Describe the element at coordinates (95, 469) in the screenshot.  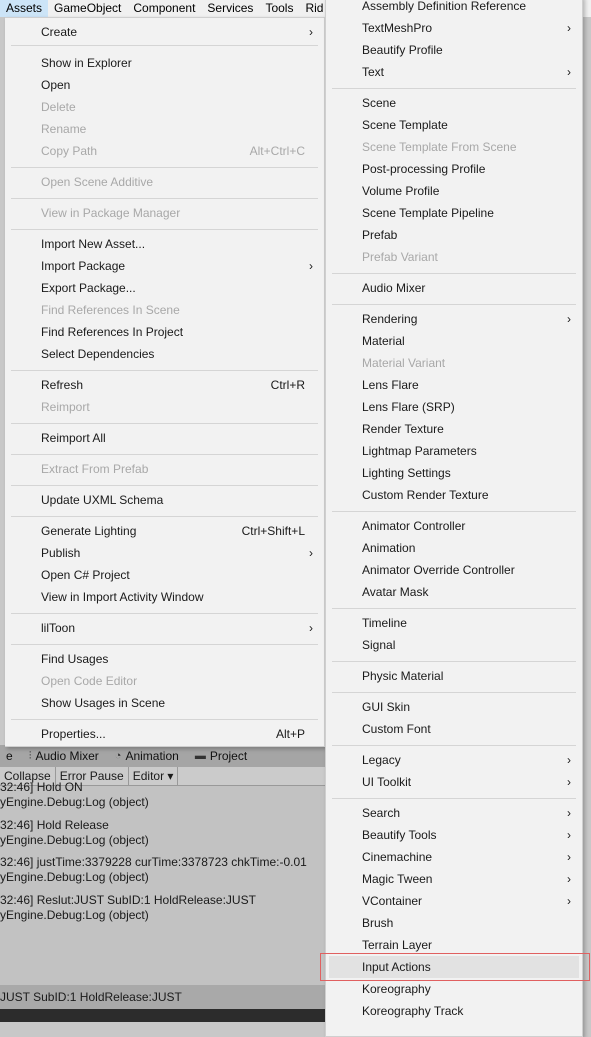
I see `menu-item-label: Extract From Prefab` at that location.